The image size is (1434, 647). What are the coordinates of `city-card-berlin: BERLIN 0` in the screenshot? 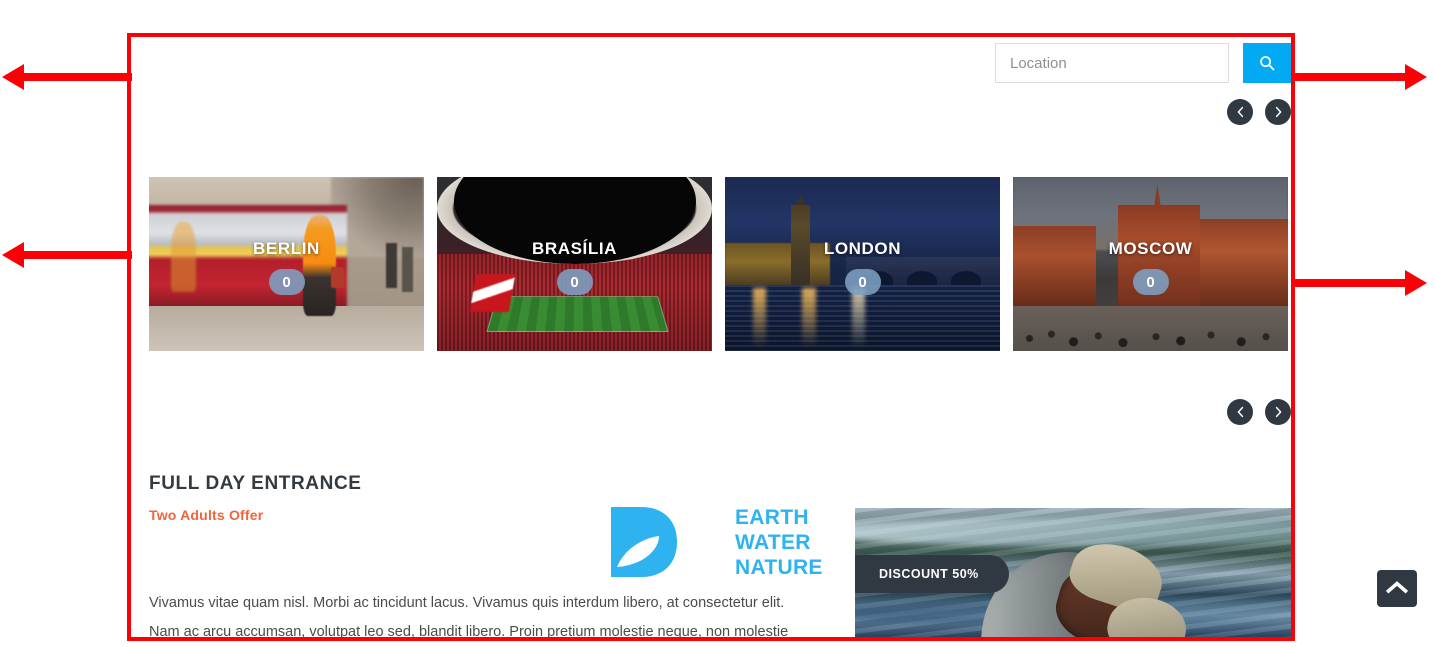 It's located at (286, 264).